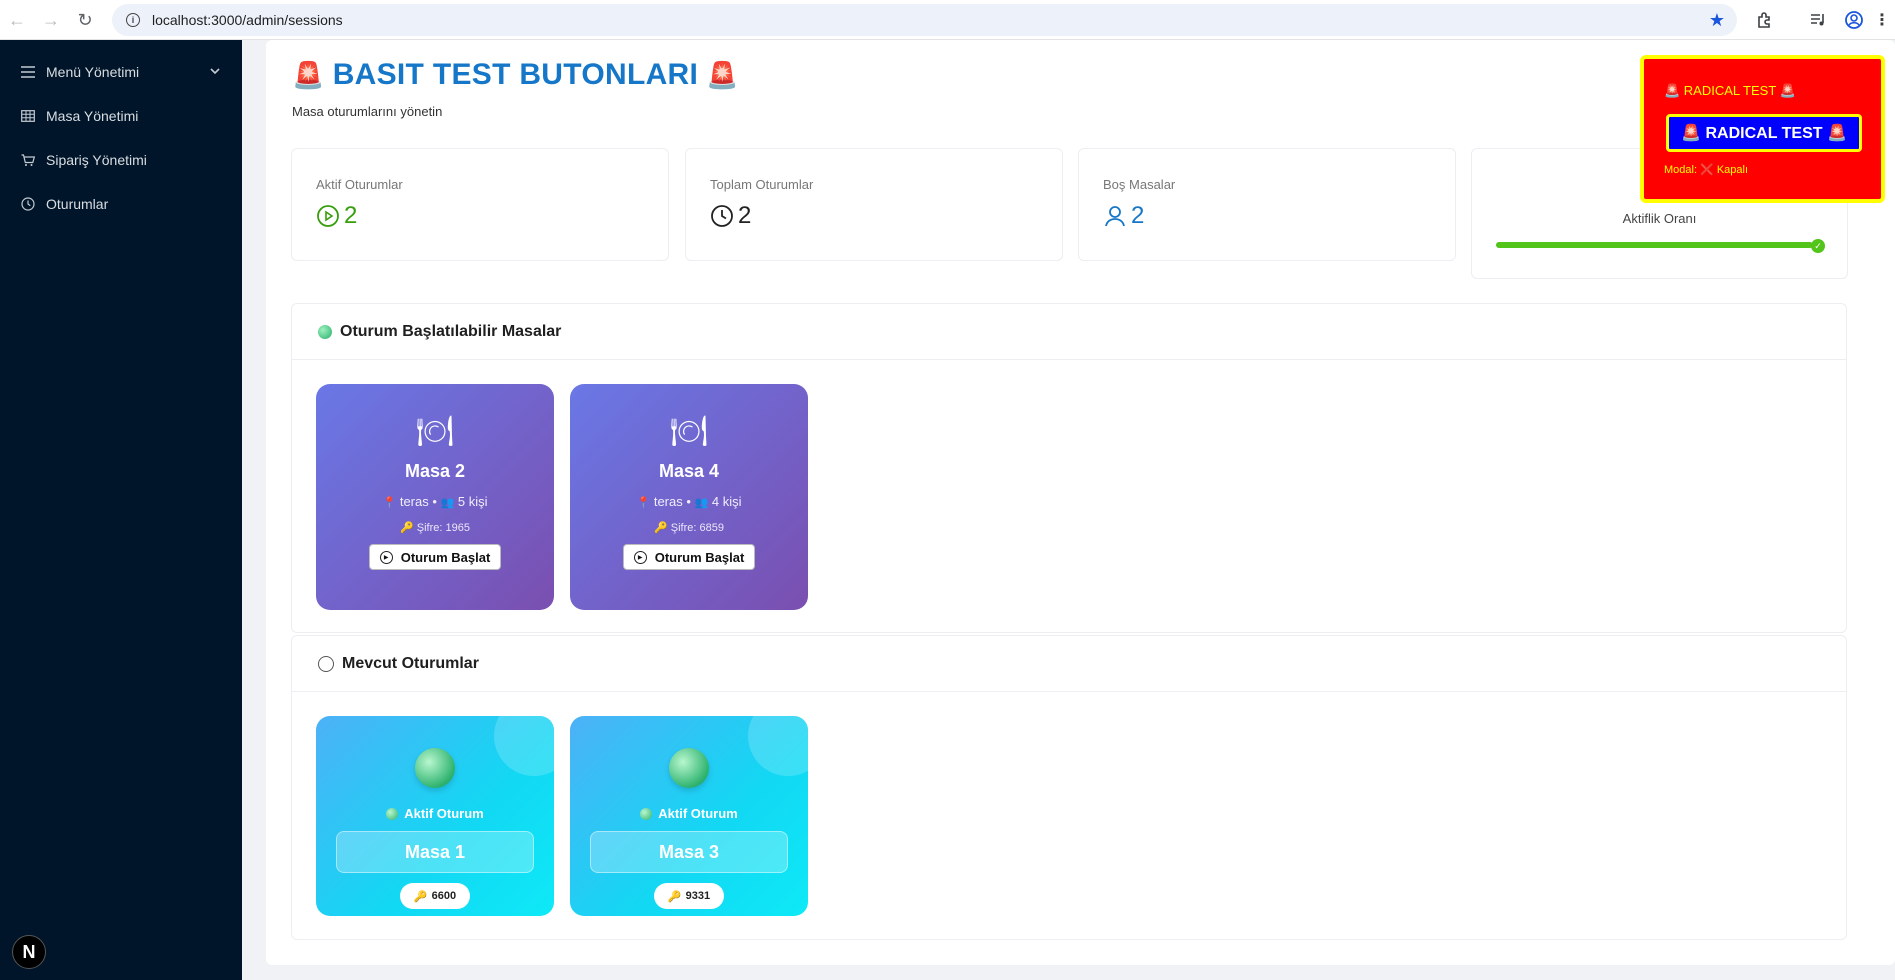 The image size is (1895, 980). I want to click on address-bar: i localhost:3000/admin/sessions ★, so click(924, 20).